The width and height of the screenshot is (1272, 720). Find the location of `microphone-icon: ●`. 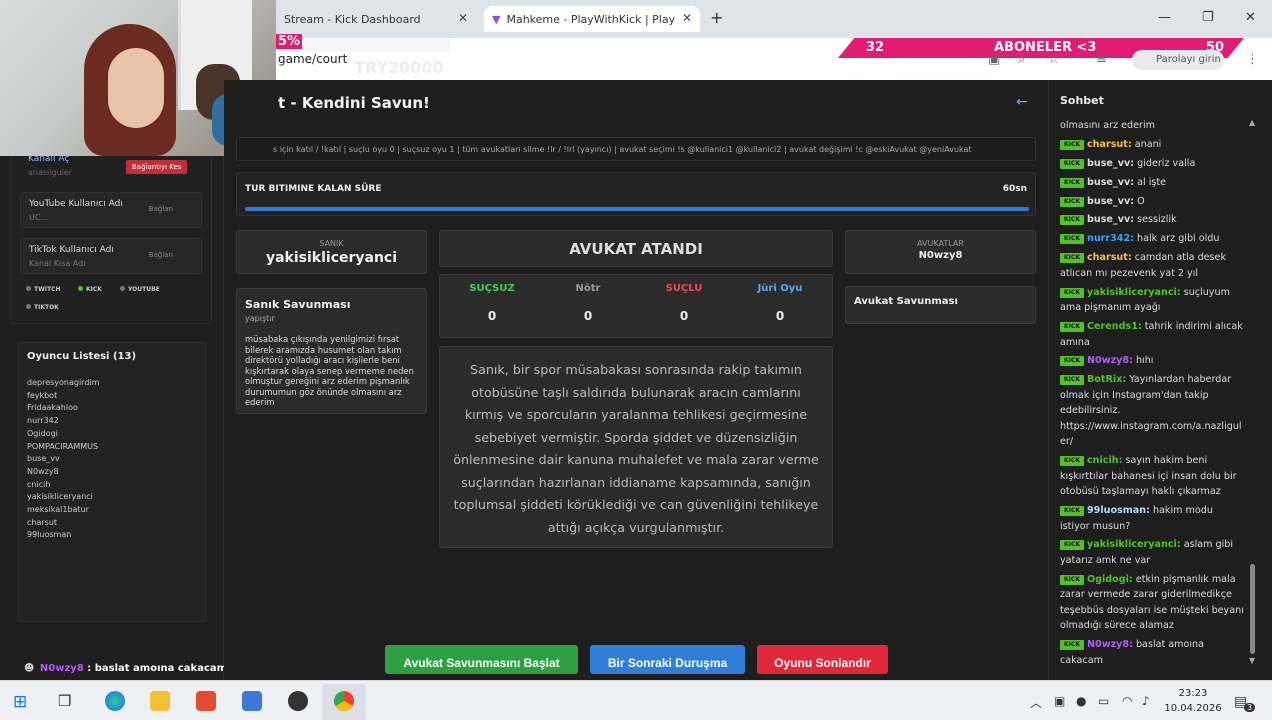

microphone-icon: ● is located at coordinates (1081, 701).